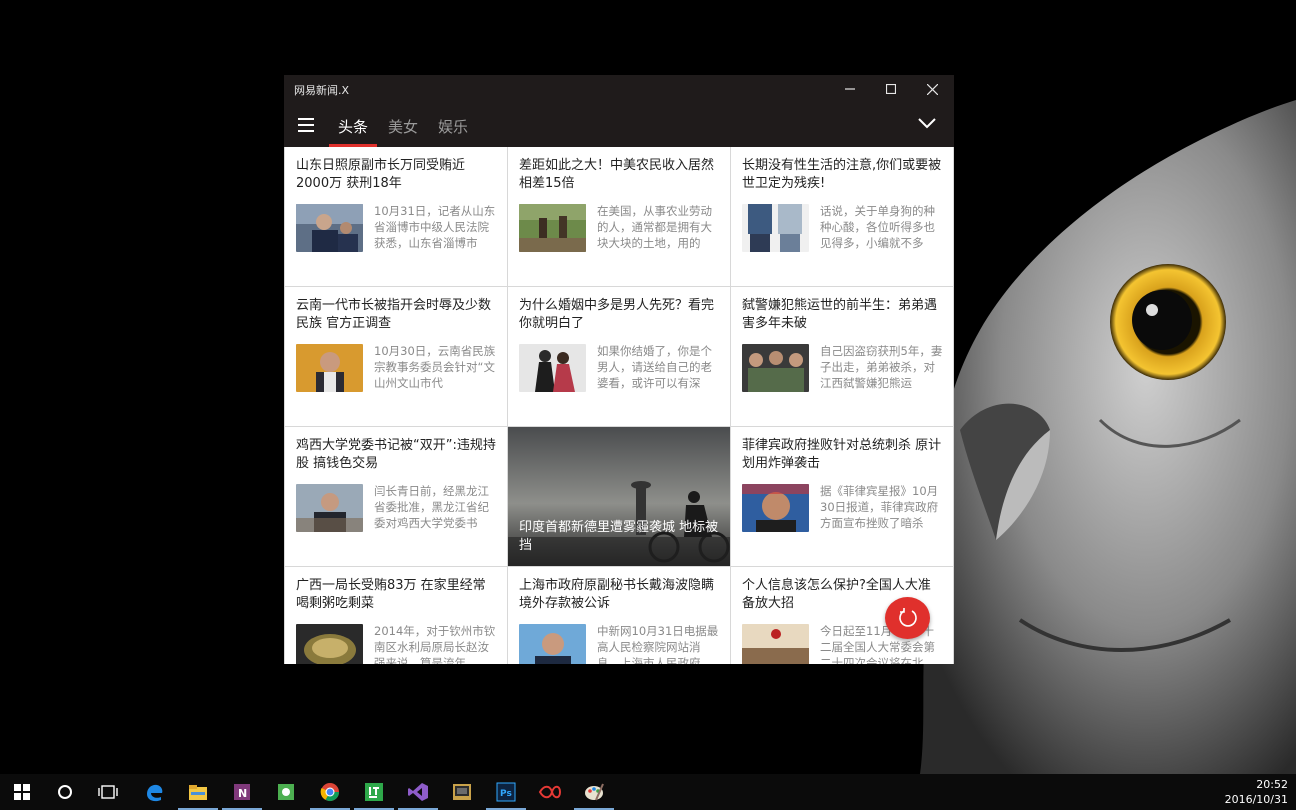  I want to click on refresh-button, so click(907, 618).